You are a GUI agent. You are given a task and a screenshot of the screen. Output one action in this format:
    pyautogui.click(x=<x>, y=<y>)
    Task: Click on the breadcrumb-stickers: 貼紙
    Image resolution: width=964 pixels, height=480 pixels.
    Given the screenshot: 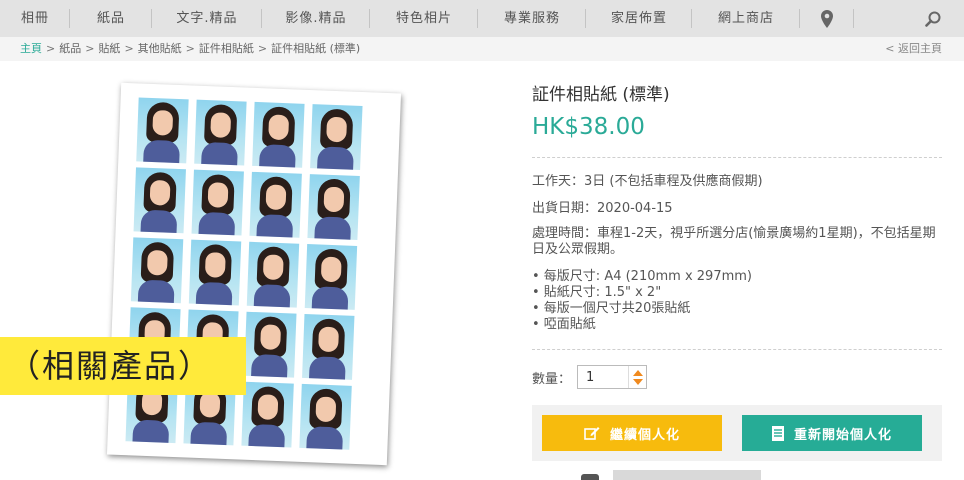 What is the action you would take?
    pyautogui.click(x=109, y=48)
    